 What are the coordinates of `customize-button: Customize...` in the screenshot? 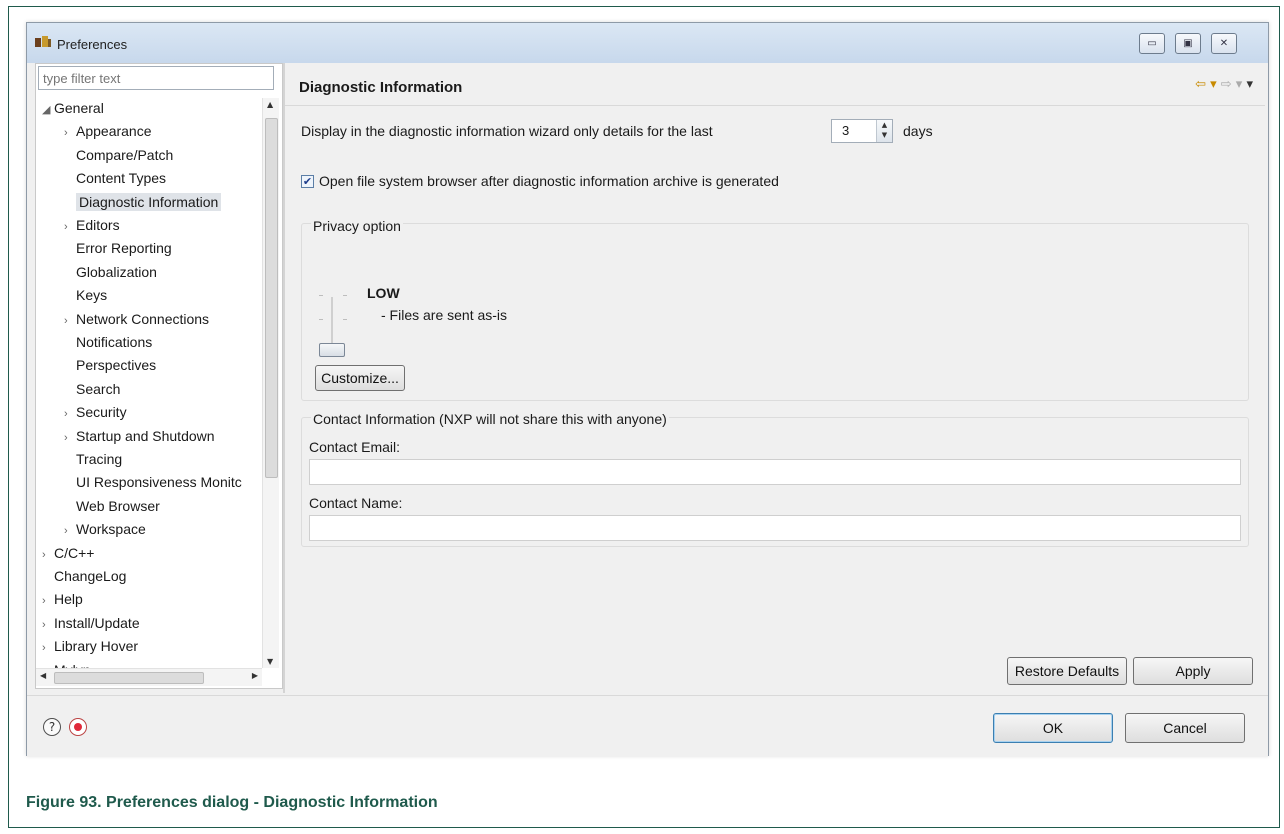 It's located at (360, 378).